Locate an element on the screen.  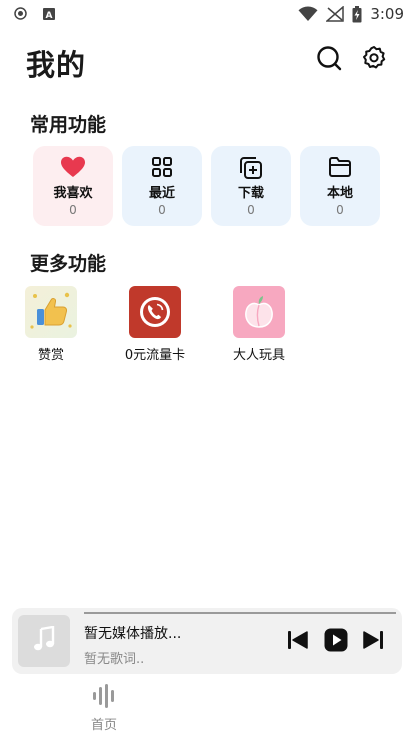
a-badge-icon: A is located at coordinates (49, 13).